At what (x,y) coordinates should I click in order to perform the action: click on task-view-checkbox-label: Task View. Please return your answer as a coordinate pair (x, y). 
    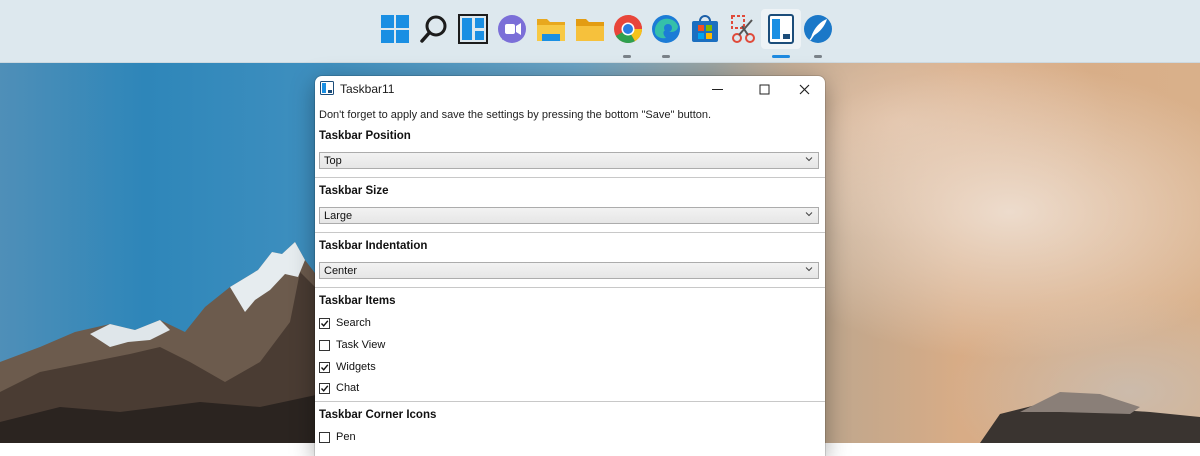
    Looking at the image, I should click on (361, 345).